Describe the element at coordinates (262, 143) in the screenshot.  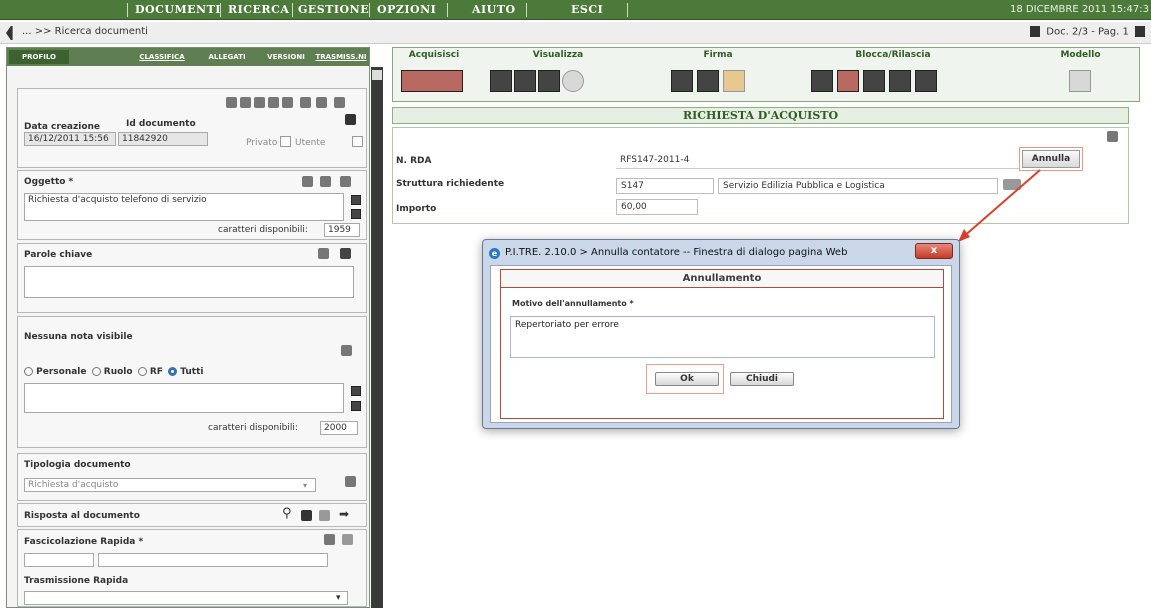
I see `privato-label: Privato` at that location.